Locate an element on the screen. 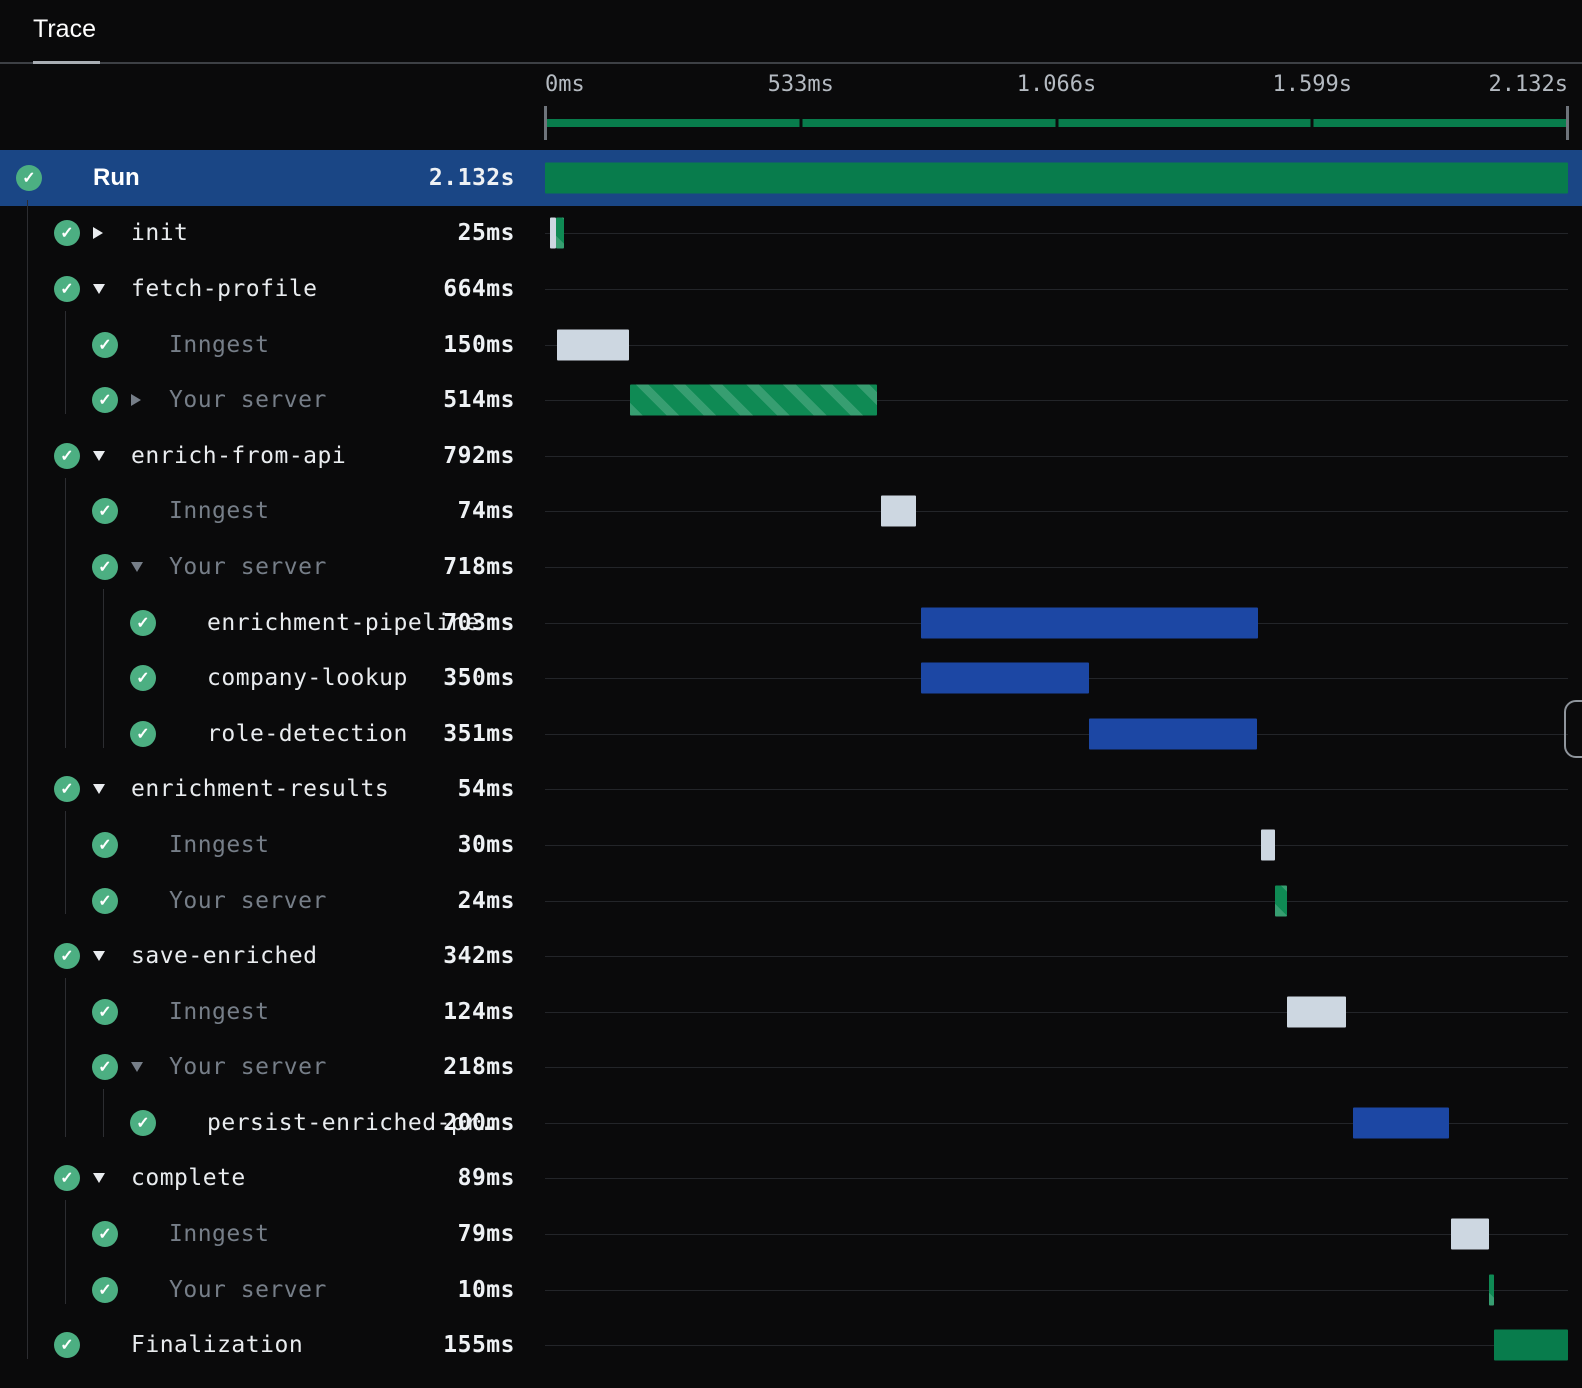  trace-row: ✓ Inngest 124ms is located at coordinates (791, 1012).